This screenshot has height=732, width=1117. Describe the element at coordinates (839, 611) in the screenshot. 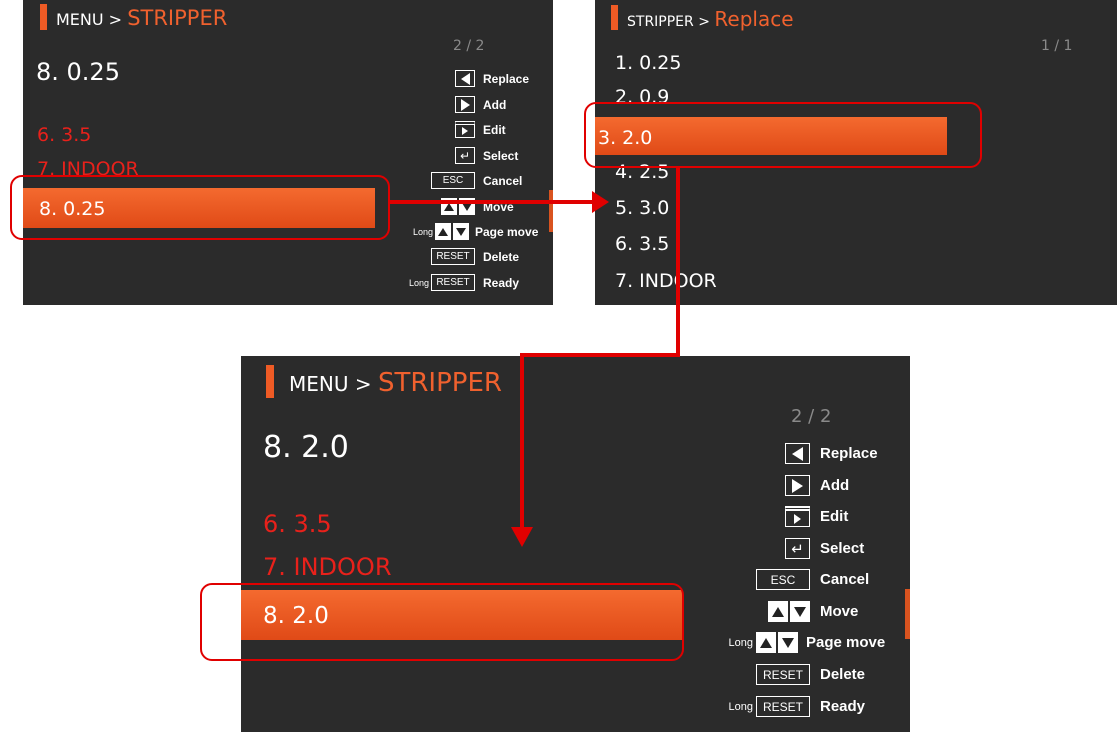

I see `key-label-move: Move` at that location.